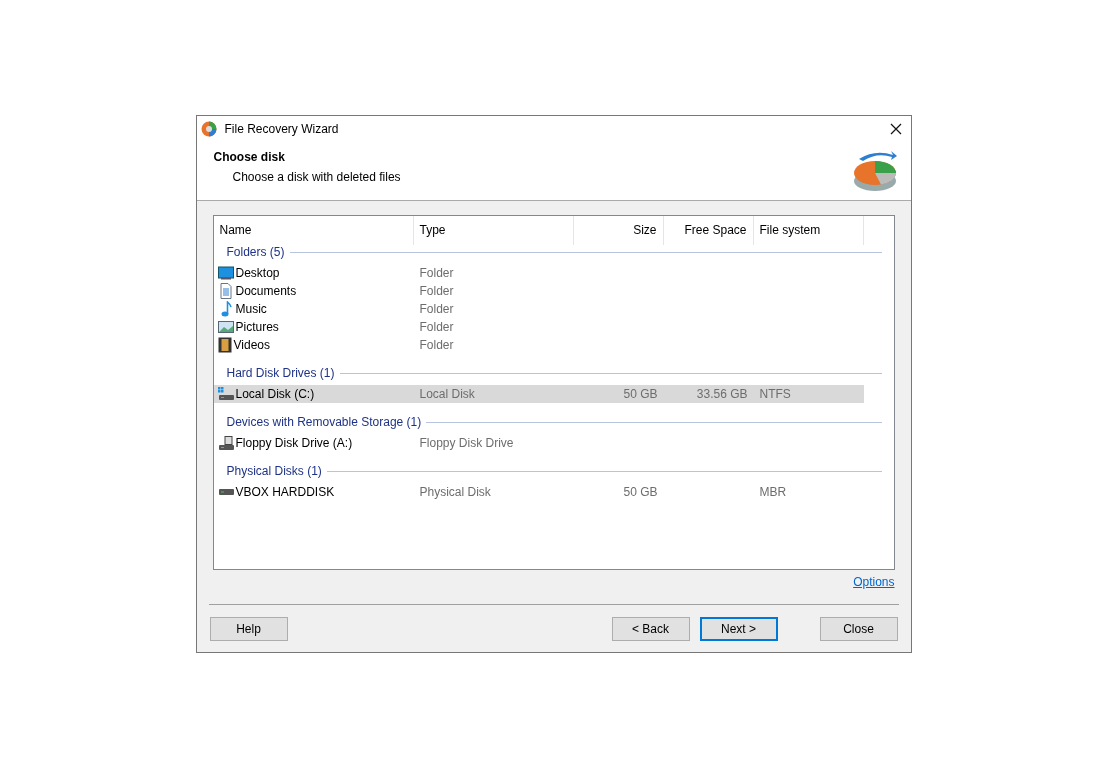  I want to click on group-heading: Folders (5), so click(255, 252).